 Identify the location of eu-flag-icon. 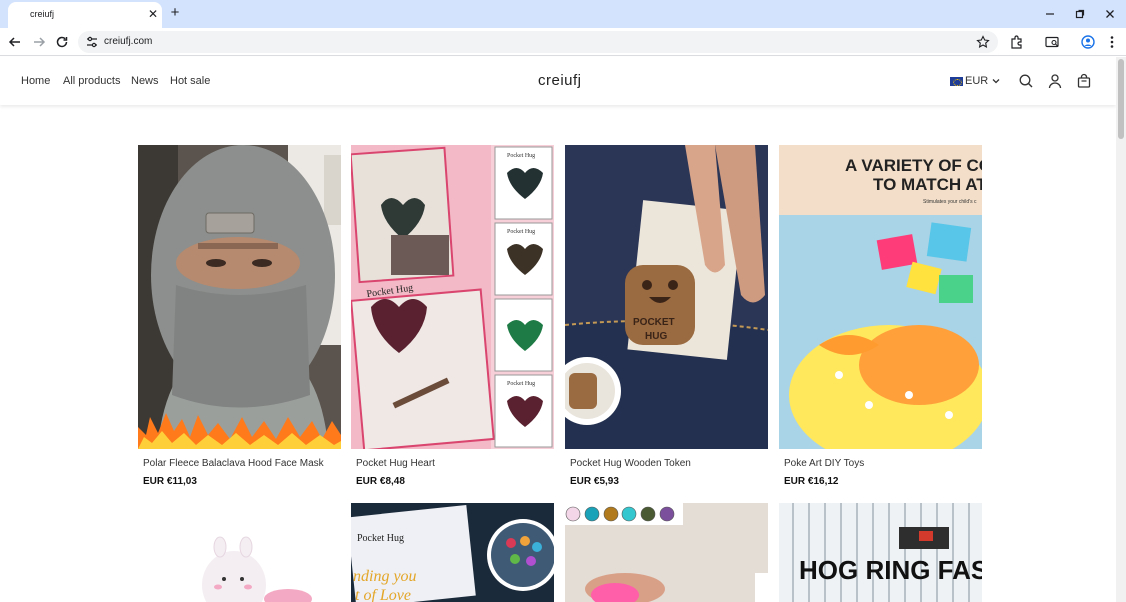
(956, 81).